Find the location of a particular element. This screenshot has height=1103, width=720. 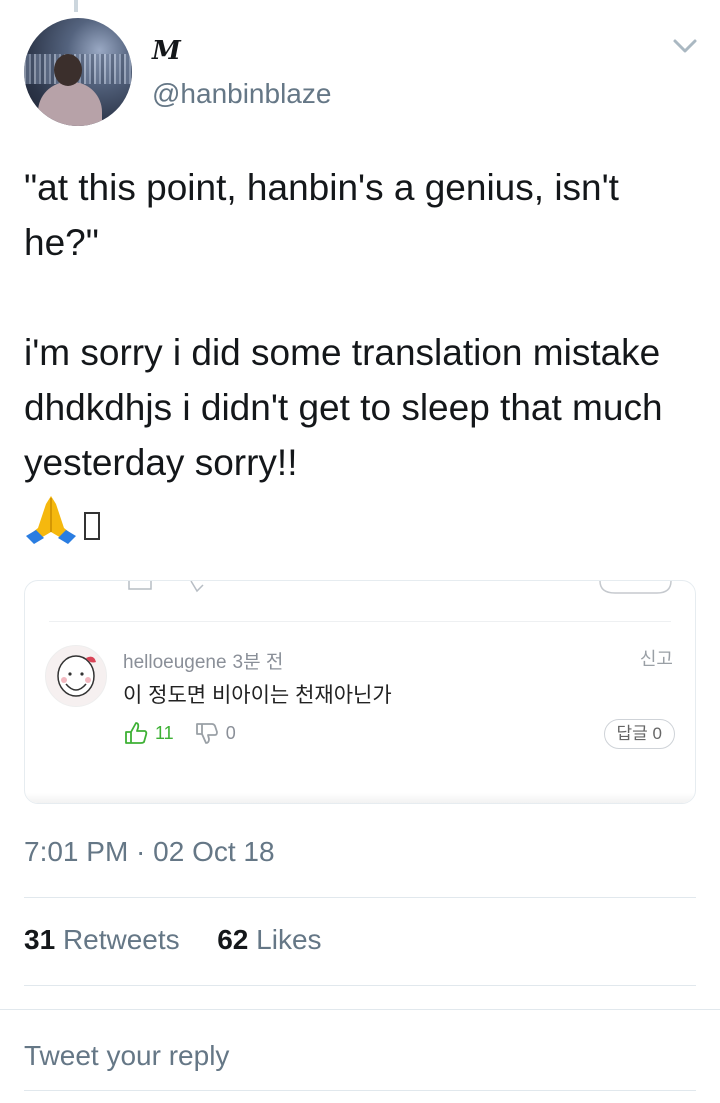

reply-input: Tweet your reply is located at coordinates (126, 1056).